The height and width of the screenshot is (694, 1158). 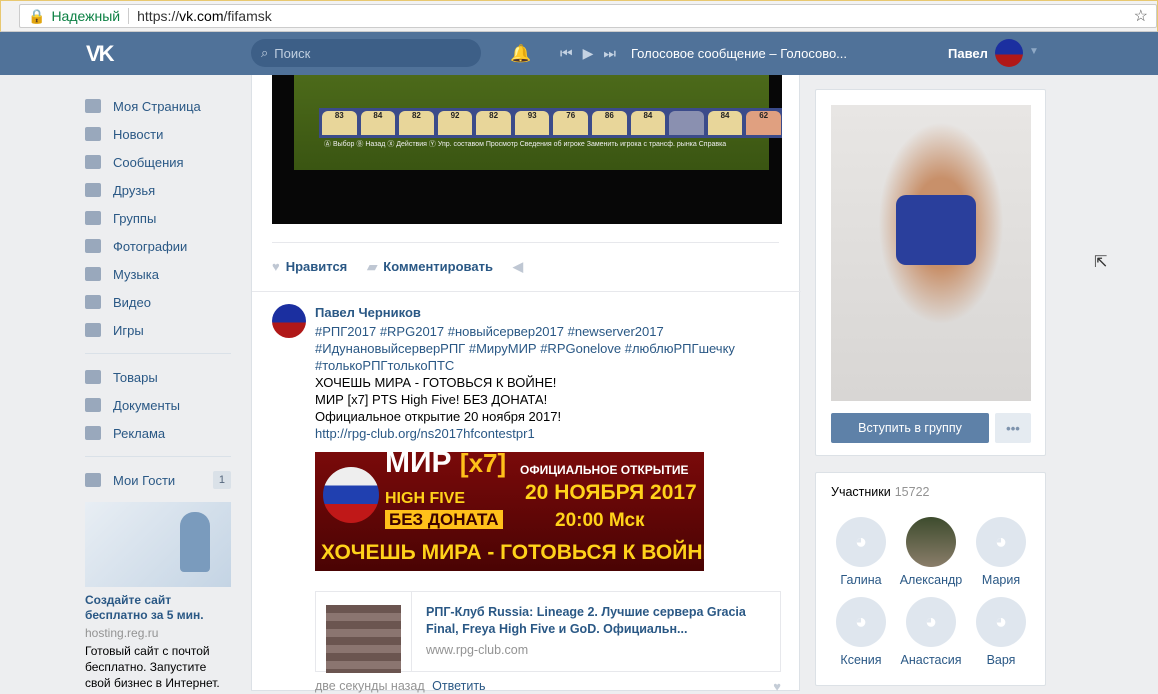 What do you see at coordinates (93, 106) in the screenshot?
I see `home-icon` at bounding box center [93, 106].